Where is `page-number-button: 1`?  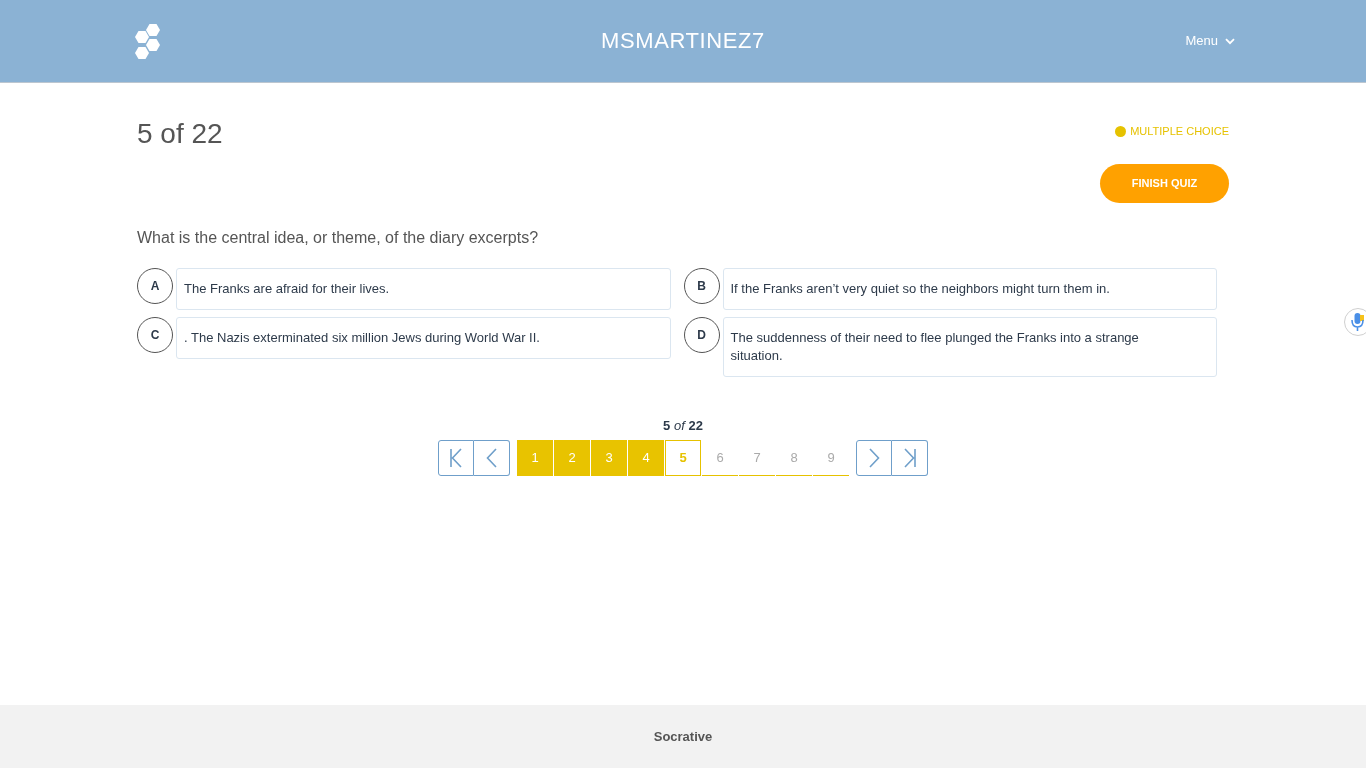
page-number-button: 1 is located at coordinates (535, 458).